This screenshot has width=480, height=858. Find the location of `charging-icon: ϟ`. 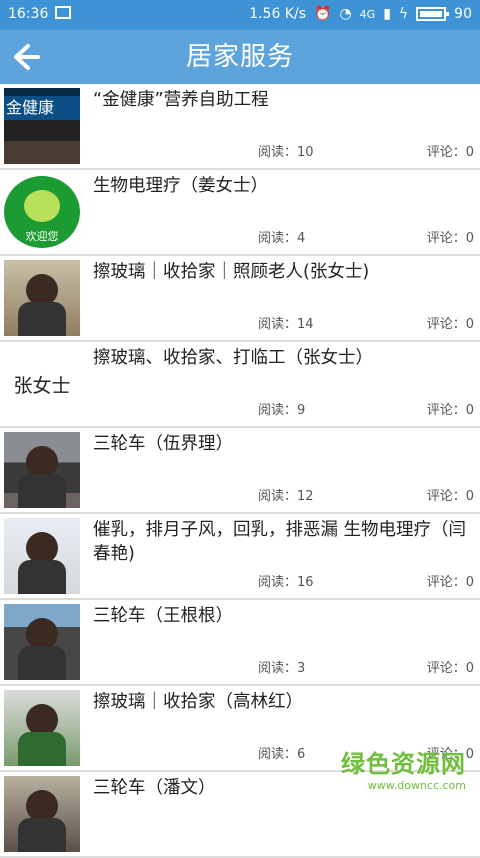

charging-icon: ϟ is located at coordinates (403, 14).